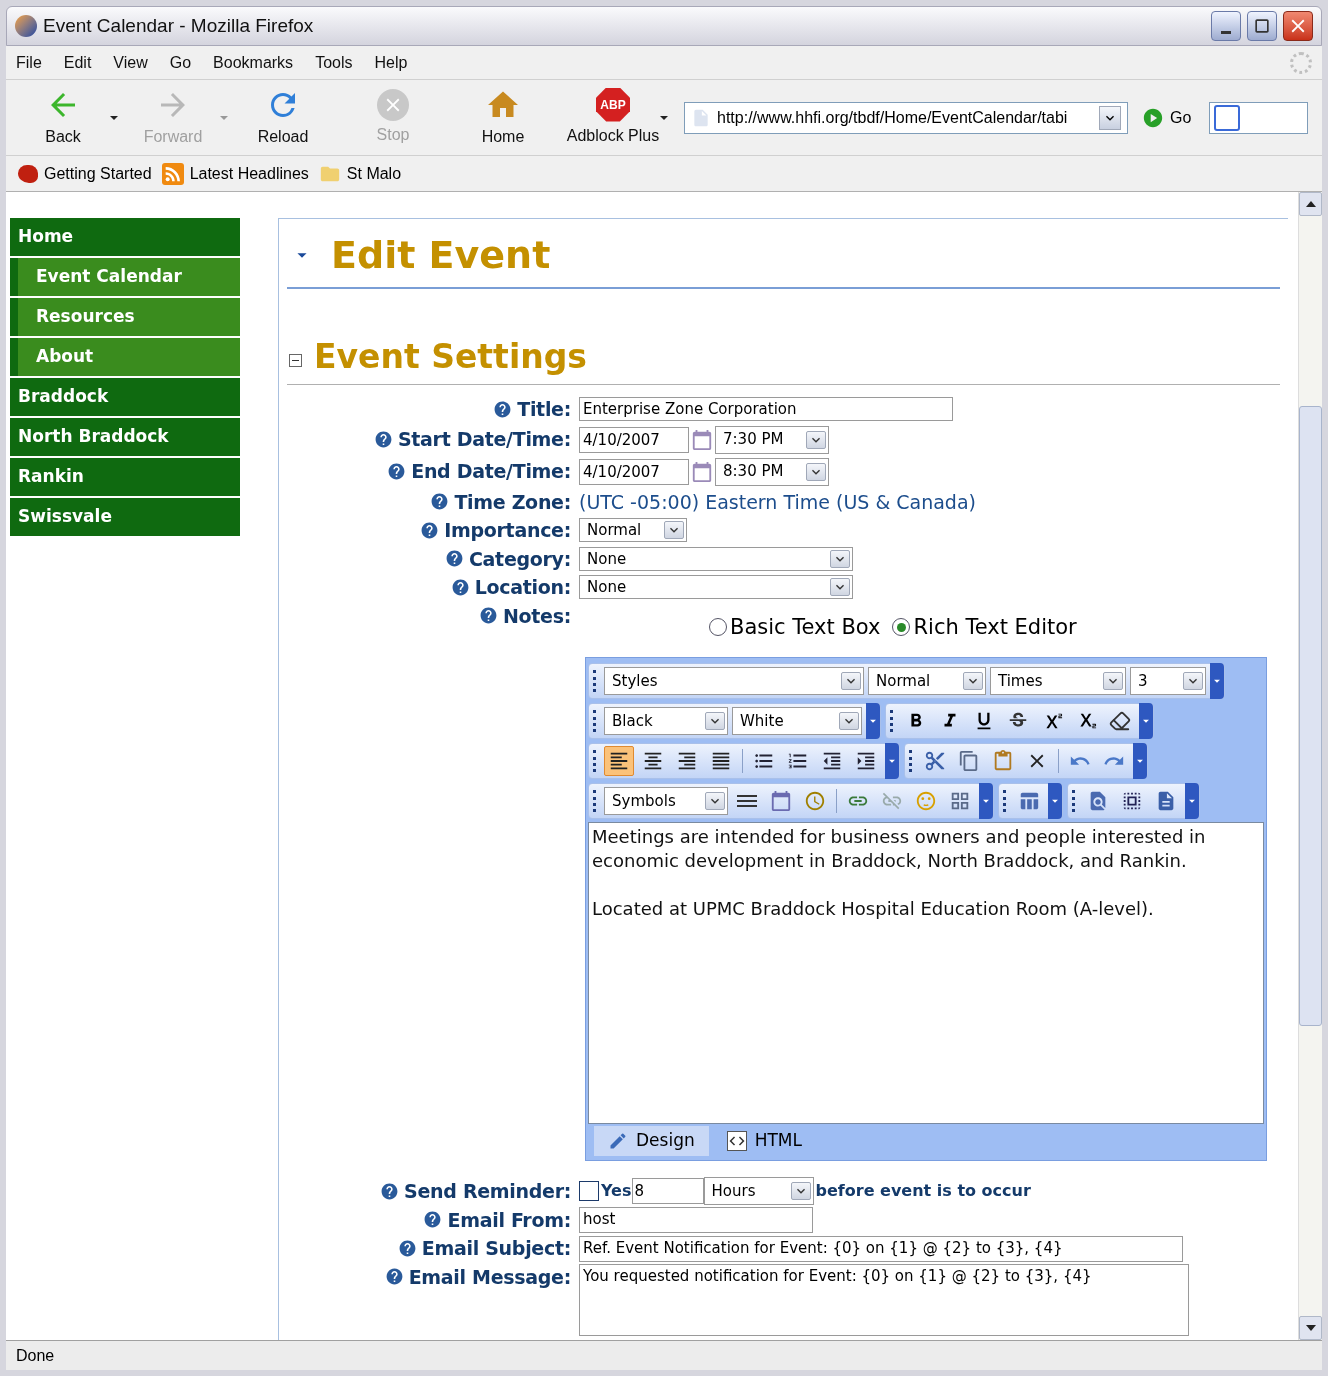  I want to click on browser-logo-icon, so click(26, 26).